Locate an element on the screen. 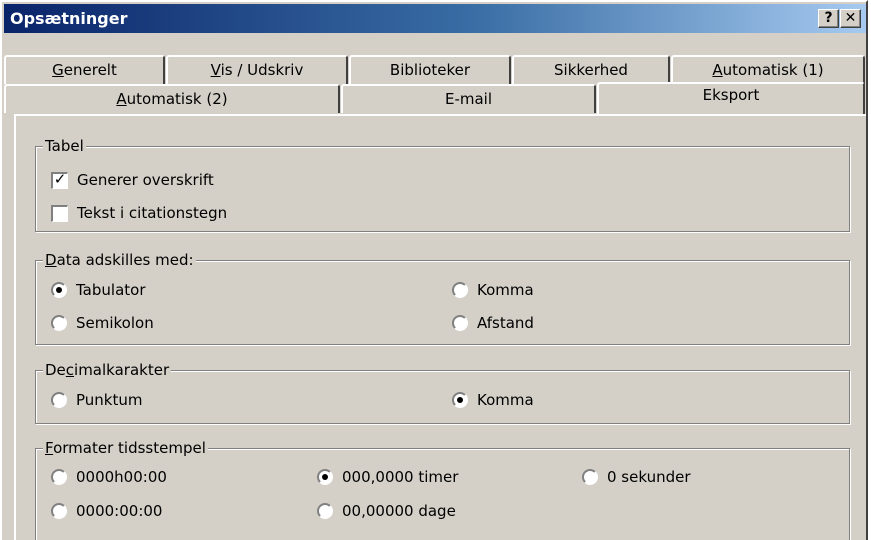  group-formater-tidsstempel-legend: Formater tidsstempel is located at coordinates (125, 448).